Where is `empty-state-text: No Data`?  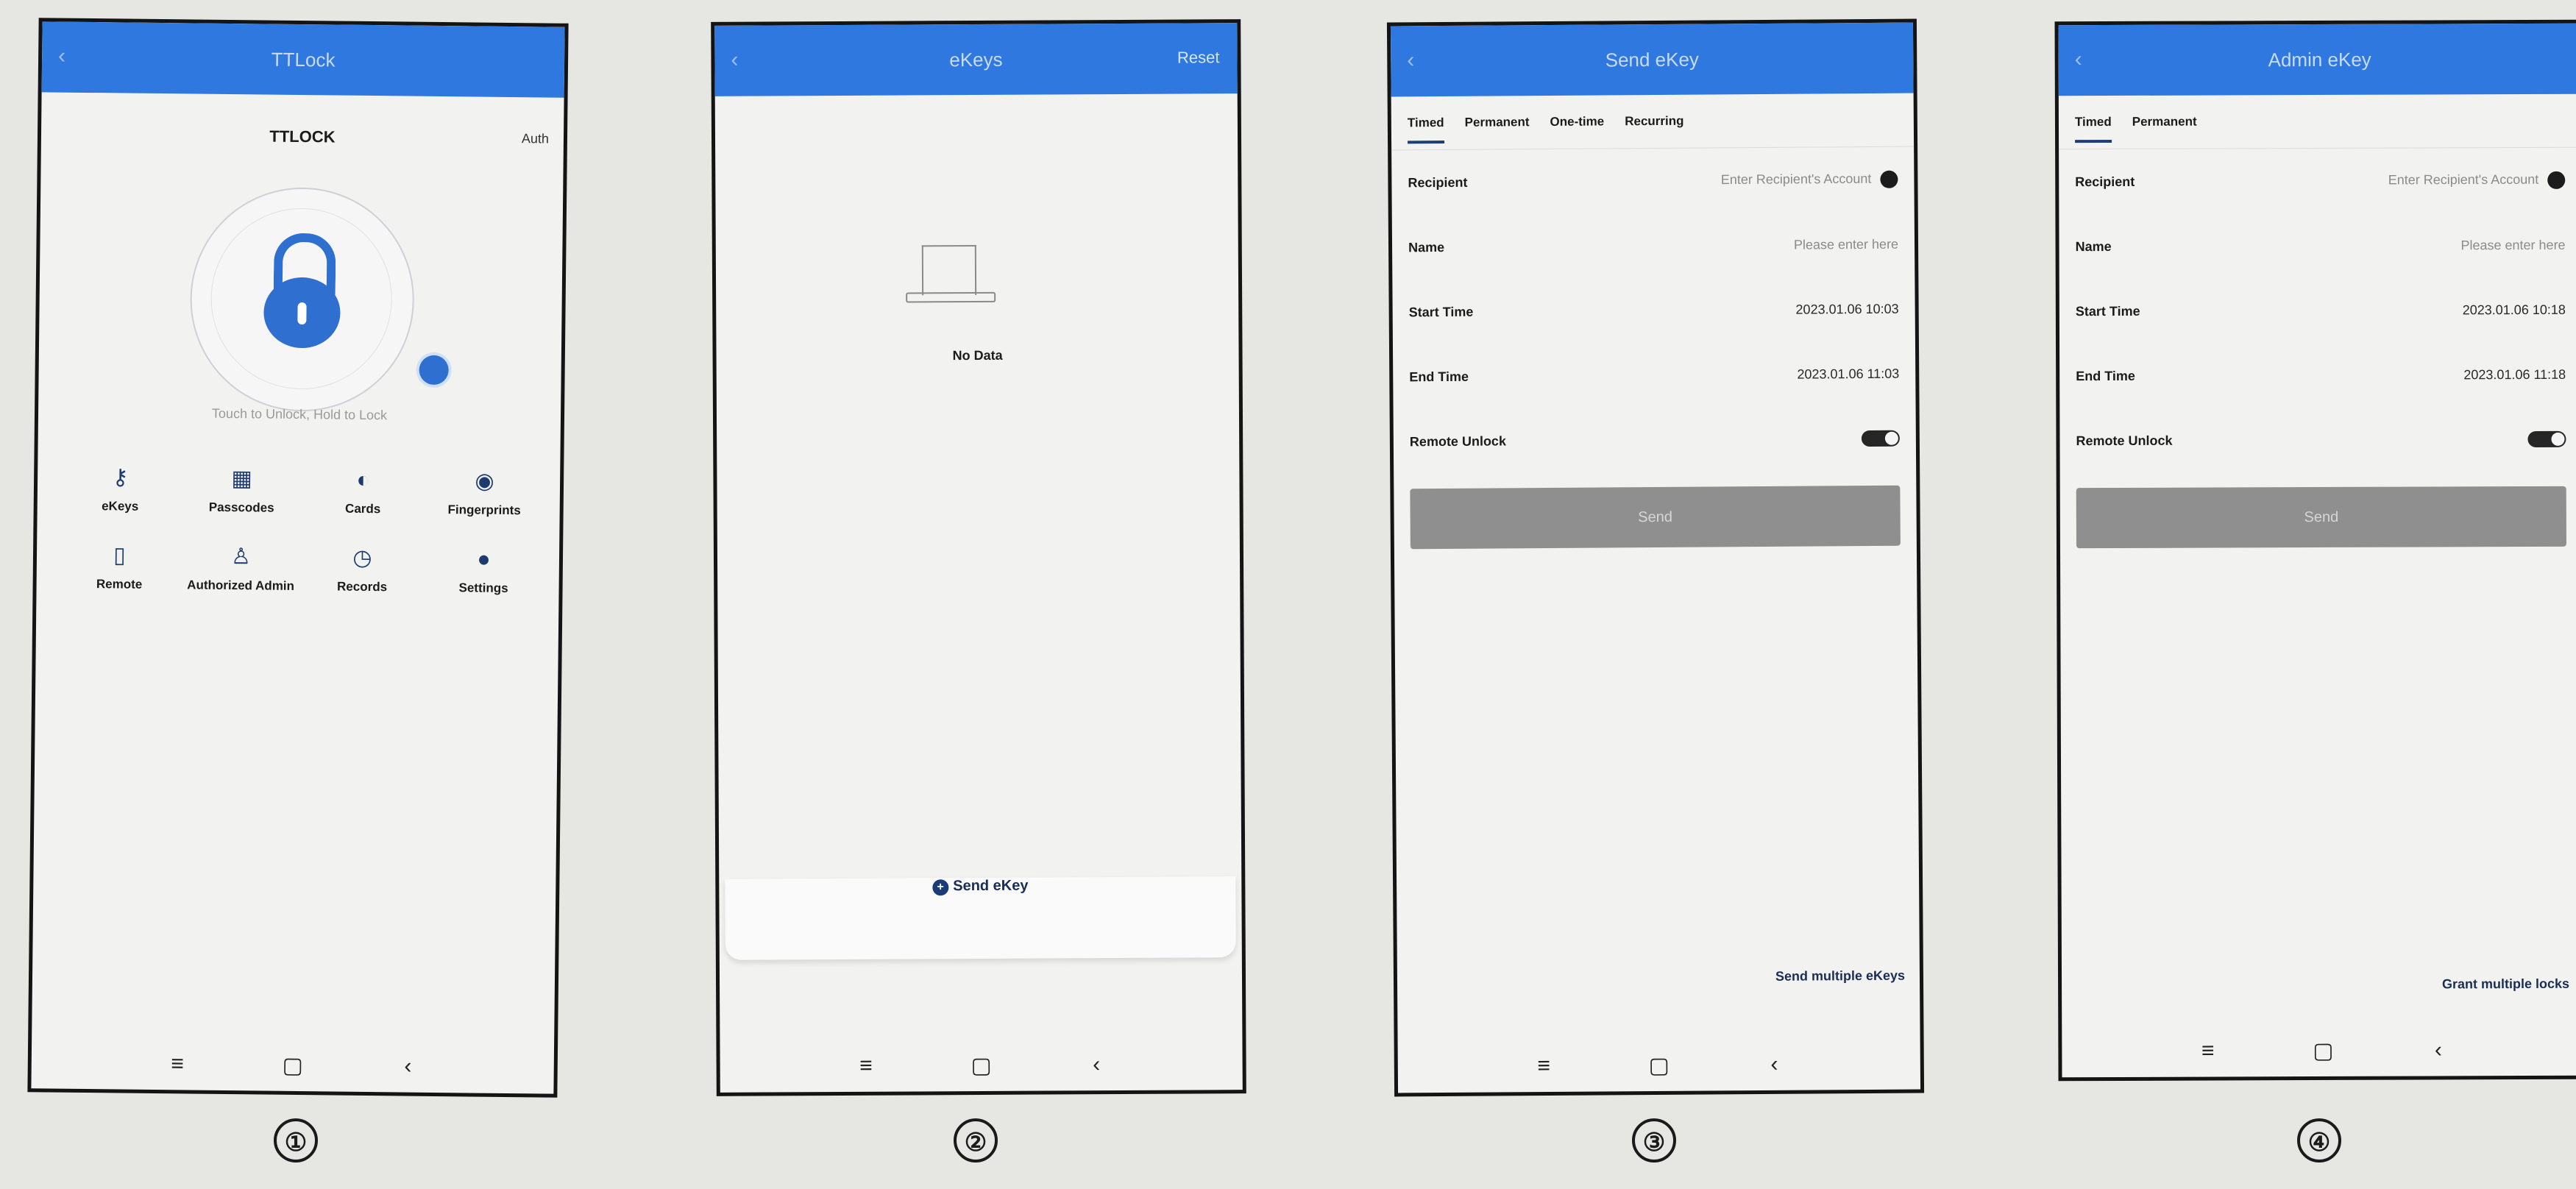 empty-state-text: No Data is located at coordinates (977, 355).